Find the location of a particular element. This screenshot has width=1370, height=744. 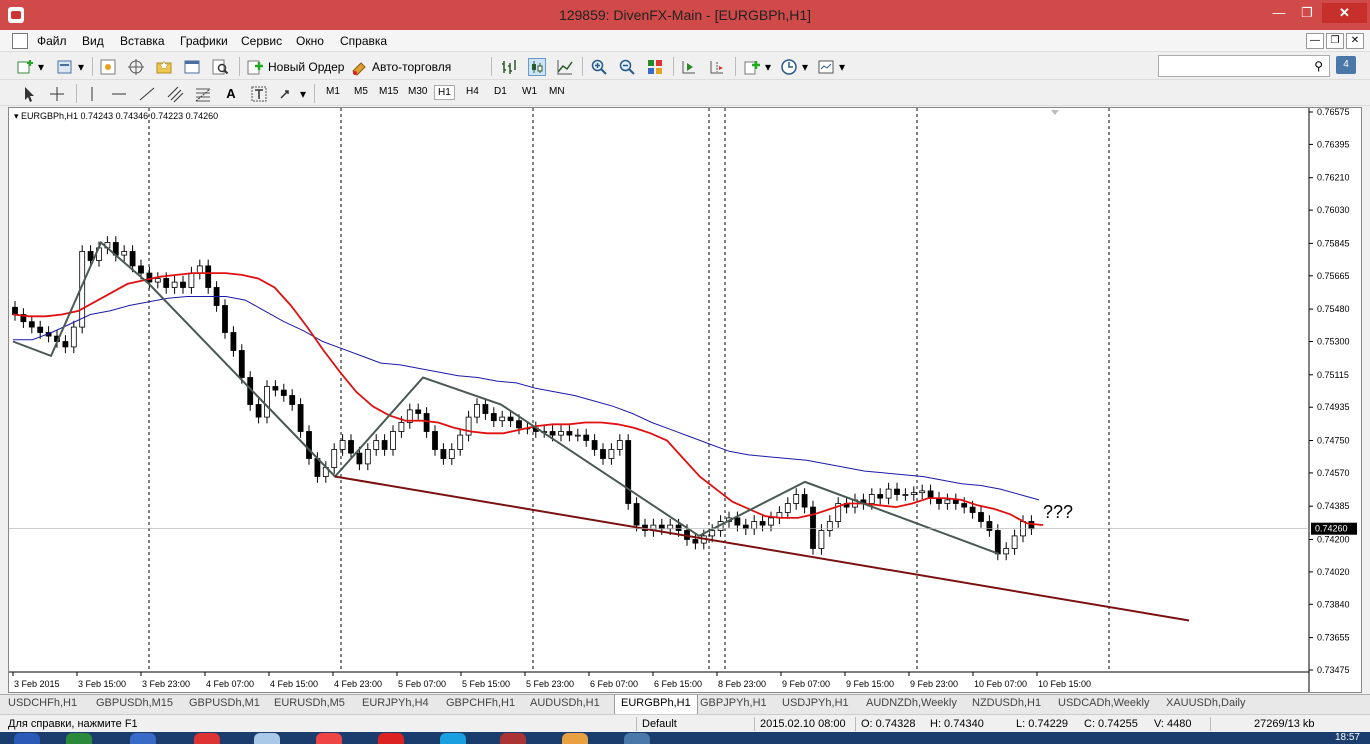

chart-tab: USDCHFh,H1 is located at coordinates (42, 703).